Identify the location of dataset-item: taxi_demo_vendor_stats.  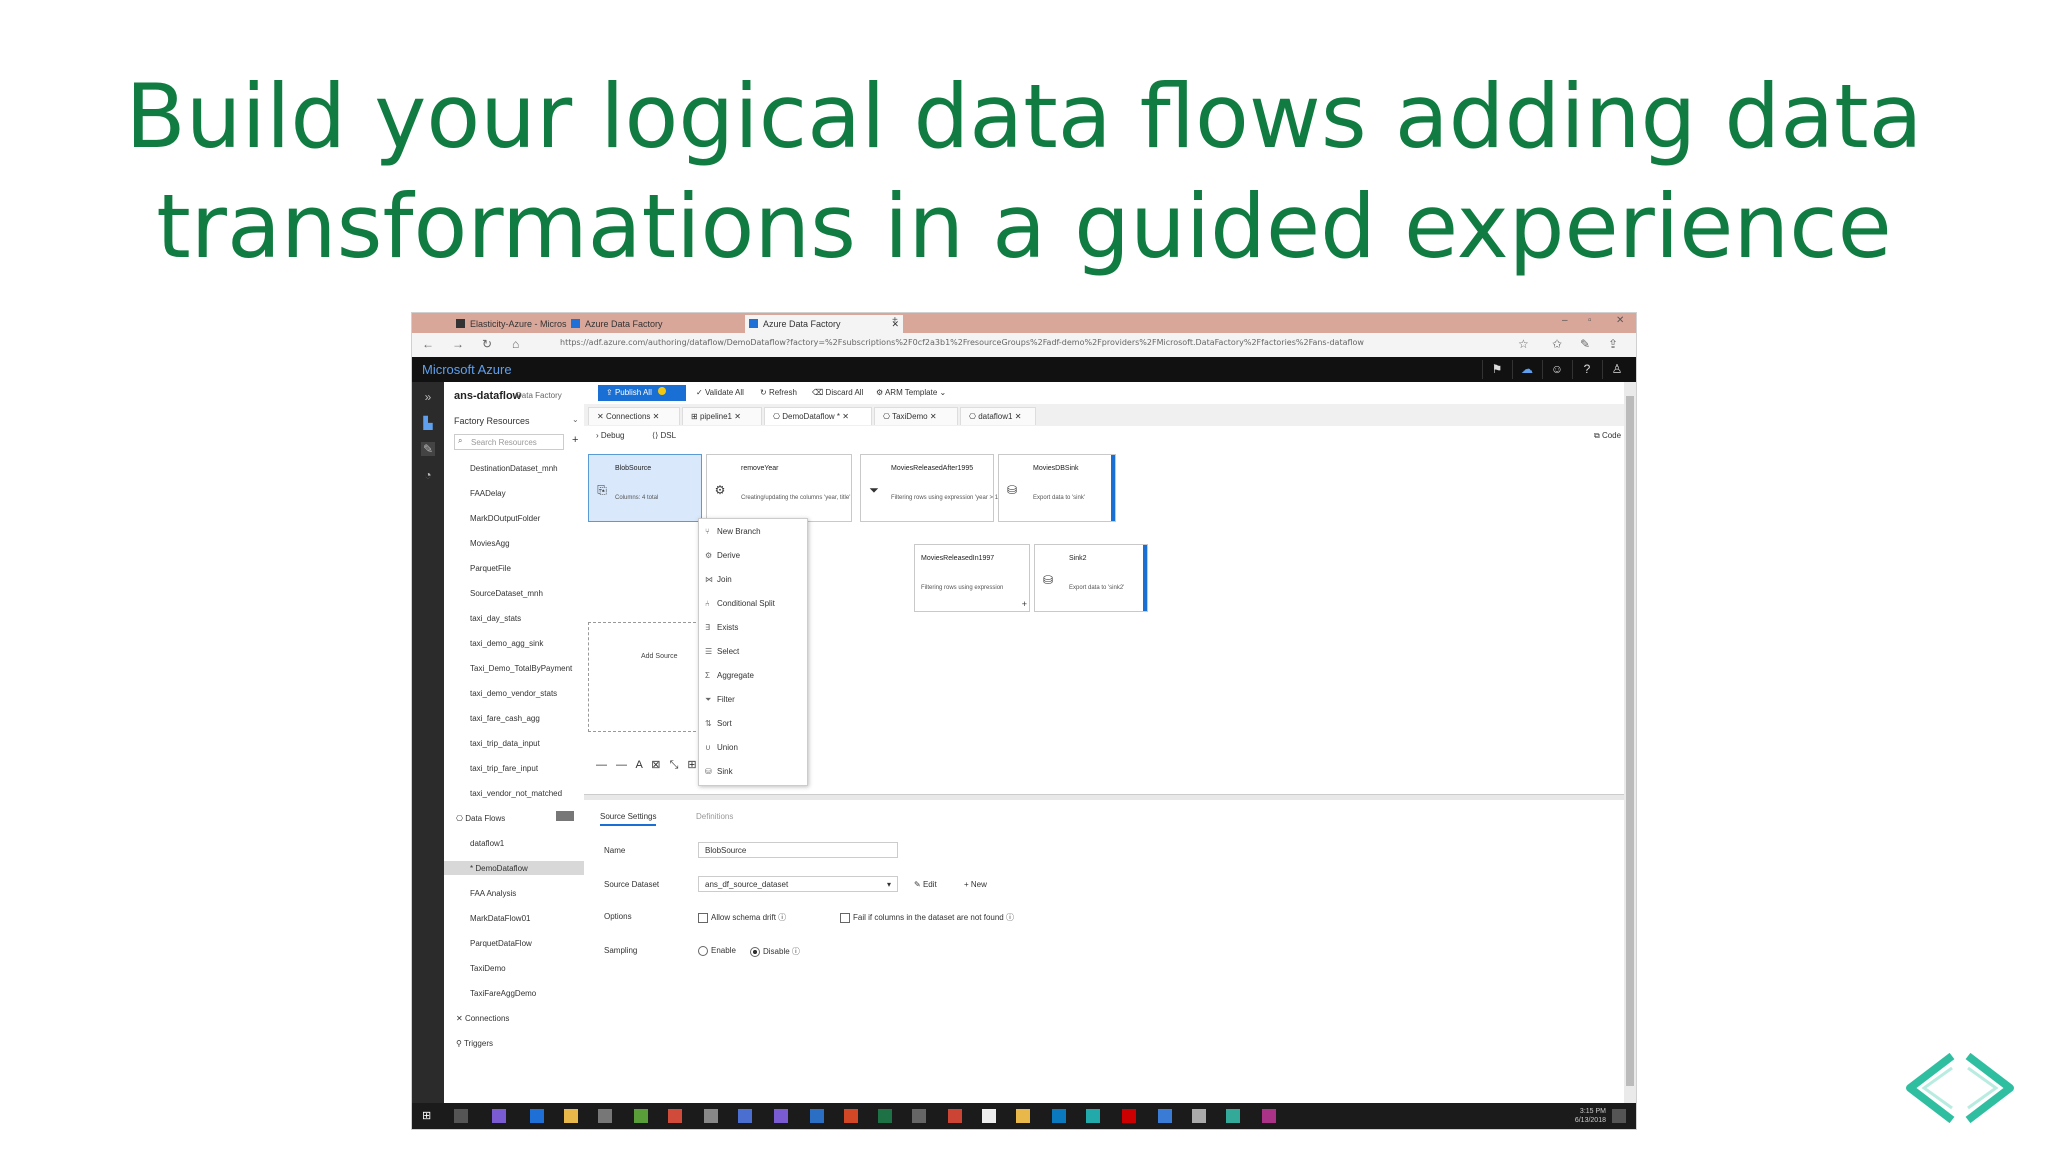
(513, 693).